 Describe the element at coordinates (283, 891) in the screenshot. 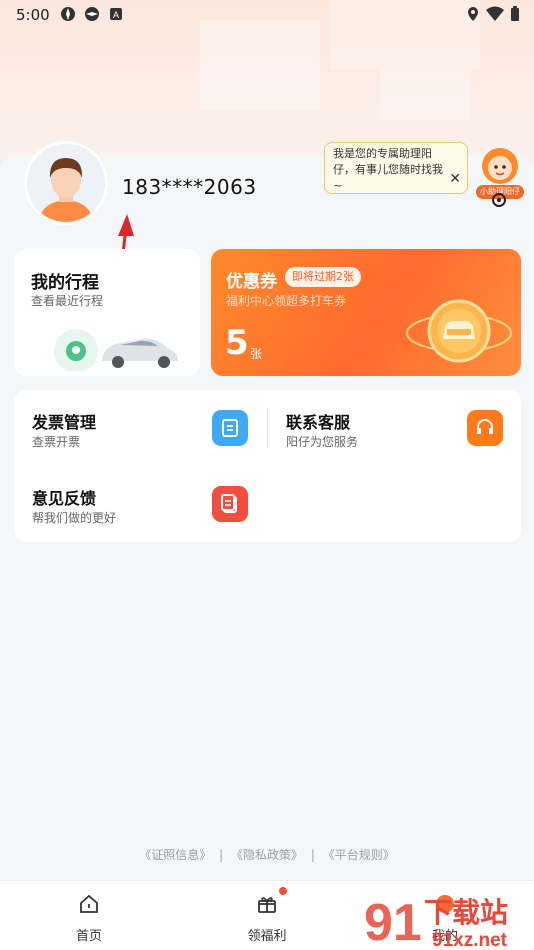

I see `notification-dot` at that location.